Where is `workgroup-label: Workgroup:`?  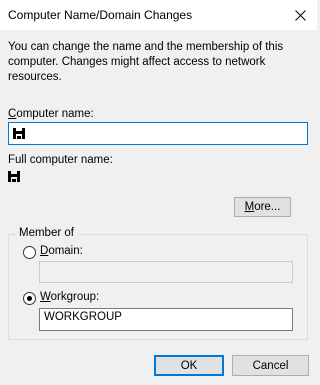 workgroup-label: Workgroup: is located at coordinates (70, 297).